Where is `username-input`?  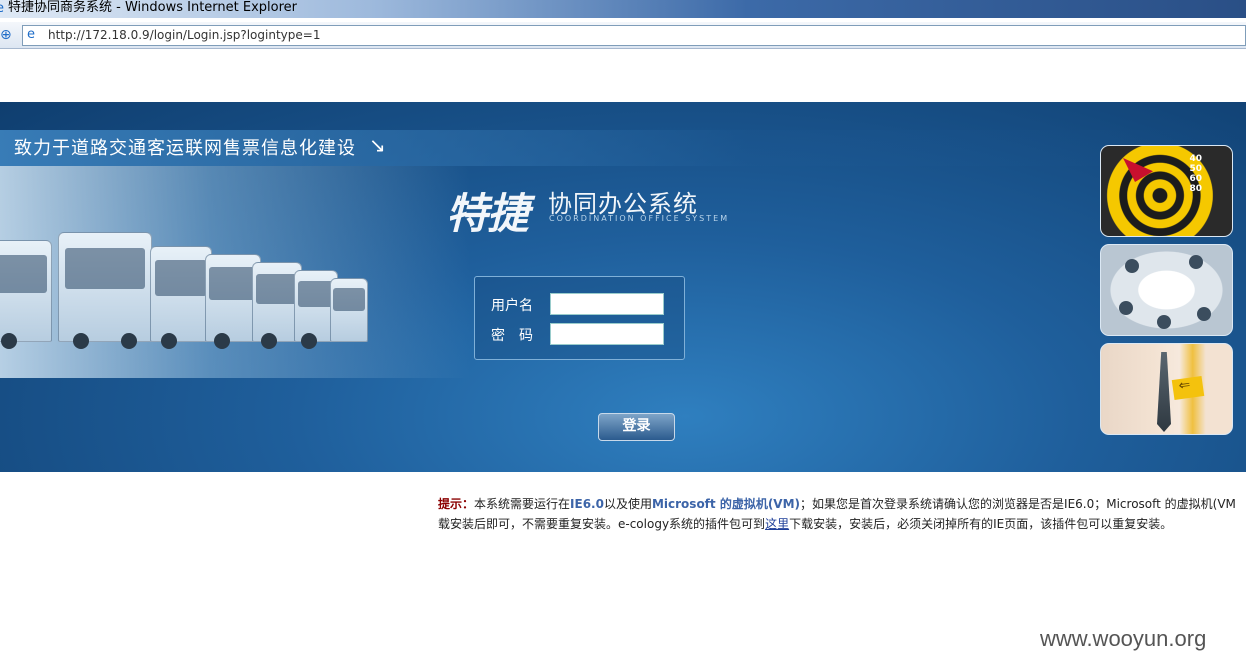 username-input is located at coordinates (607, 304).